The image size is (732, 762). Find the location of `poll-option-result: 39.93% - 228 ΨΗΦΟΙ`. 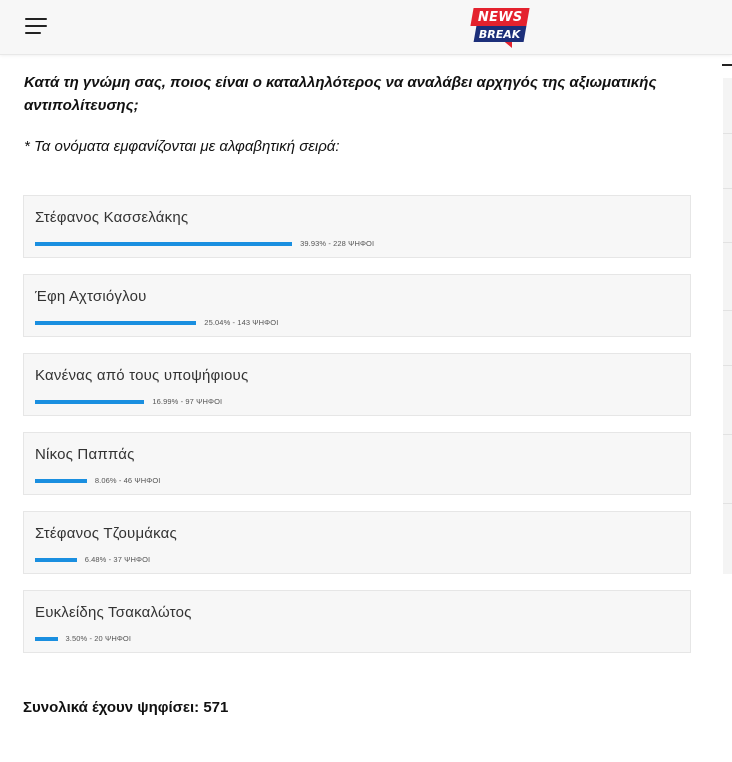

poll-option-result: 39.93% - 228 ΨΗΦΟΙ is located at coordinates (204, 243).